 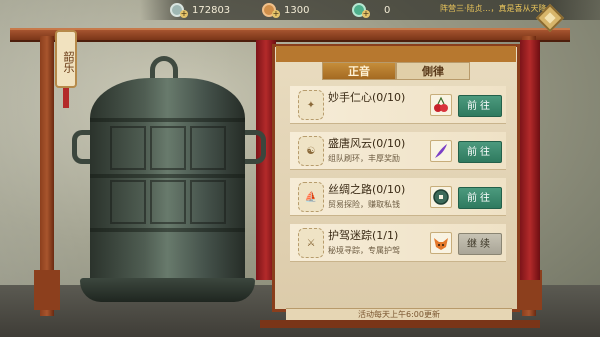 What do you see at coordinates (255, 147) in the screenshot?
I see `bell-handle-right` at bounding box center [255, 147].